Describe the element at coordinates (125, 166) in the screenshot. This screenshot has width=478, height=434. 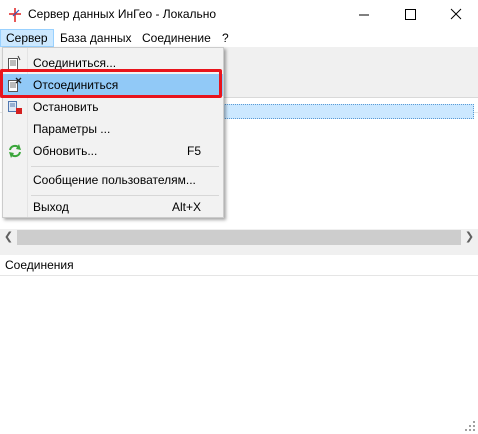
I see `menu-separator` at that location.